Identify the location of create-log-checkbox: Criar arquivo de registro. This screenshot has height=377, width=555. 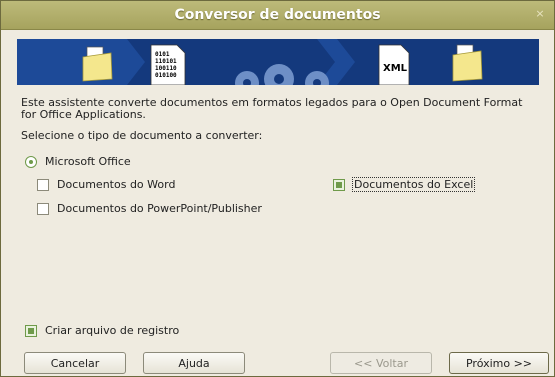
(102, 330).